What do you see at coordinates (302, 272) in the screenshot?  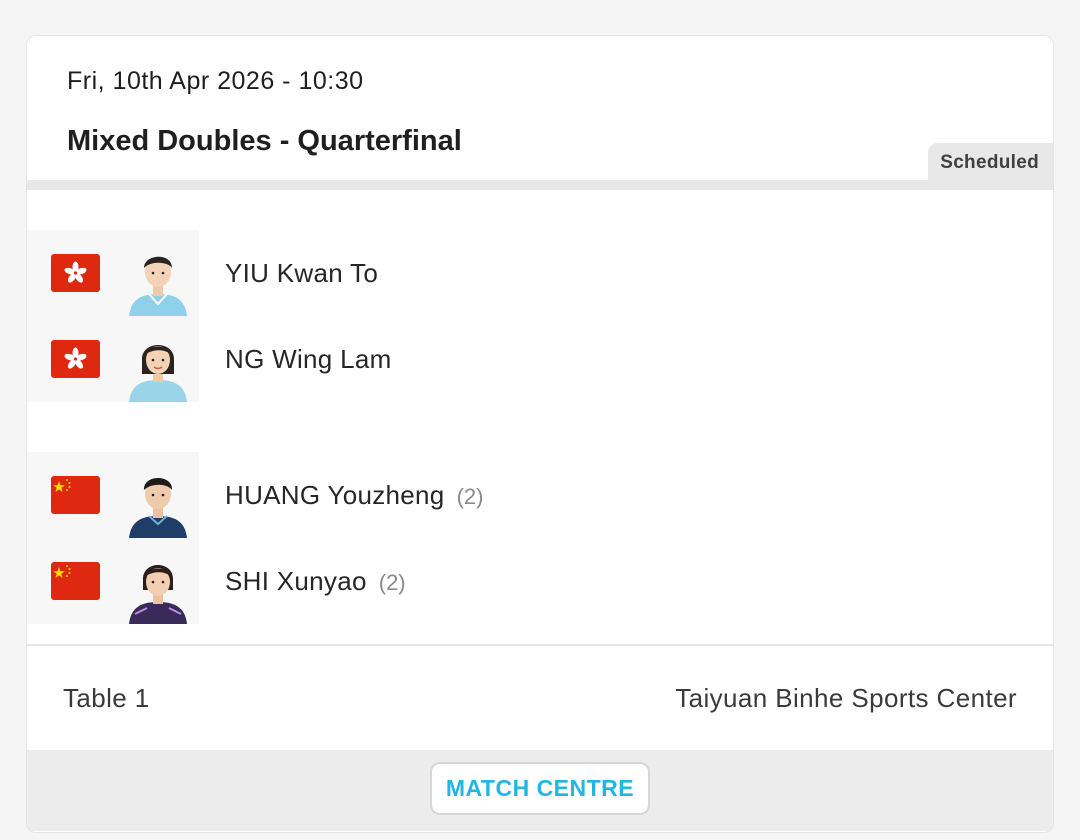 I see `player-name: YIU Kwan To` at bounding box center [302, 272].